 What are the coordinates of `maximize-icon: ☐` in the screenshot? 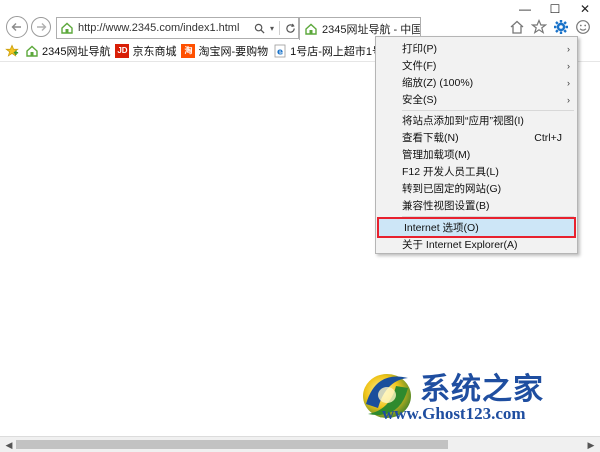 It's located at (555, 9).